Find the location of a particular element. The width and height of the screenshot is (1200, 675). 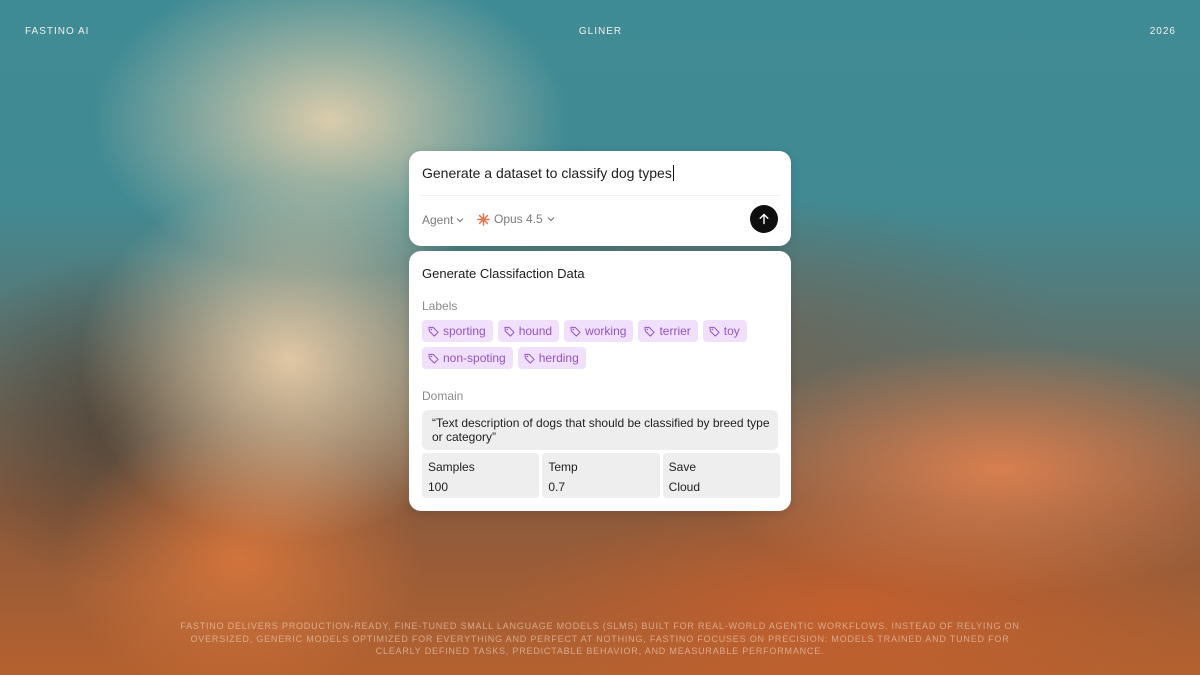

top-bar: FASTINO AI GLINER 2026 is located at coordinates (600, 33).